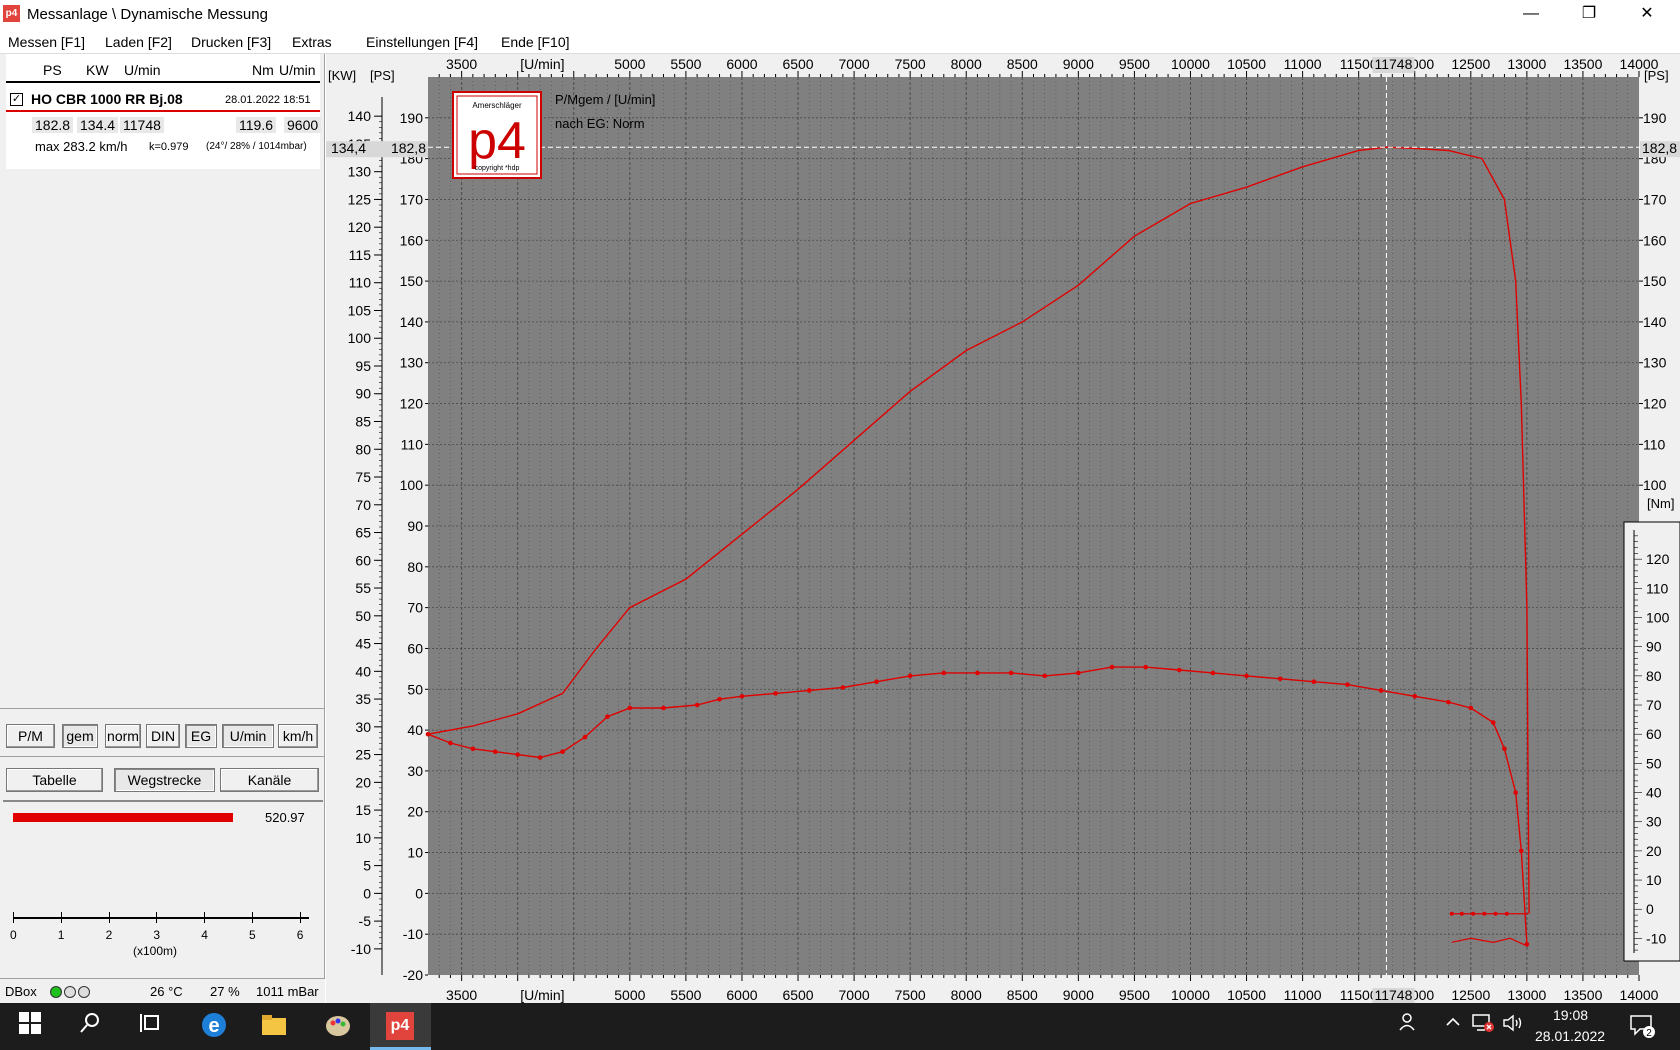  I want to click on chevron-up-icon, so click(1453, 1027).